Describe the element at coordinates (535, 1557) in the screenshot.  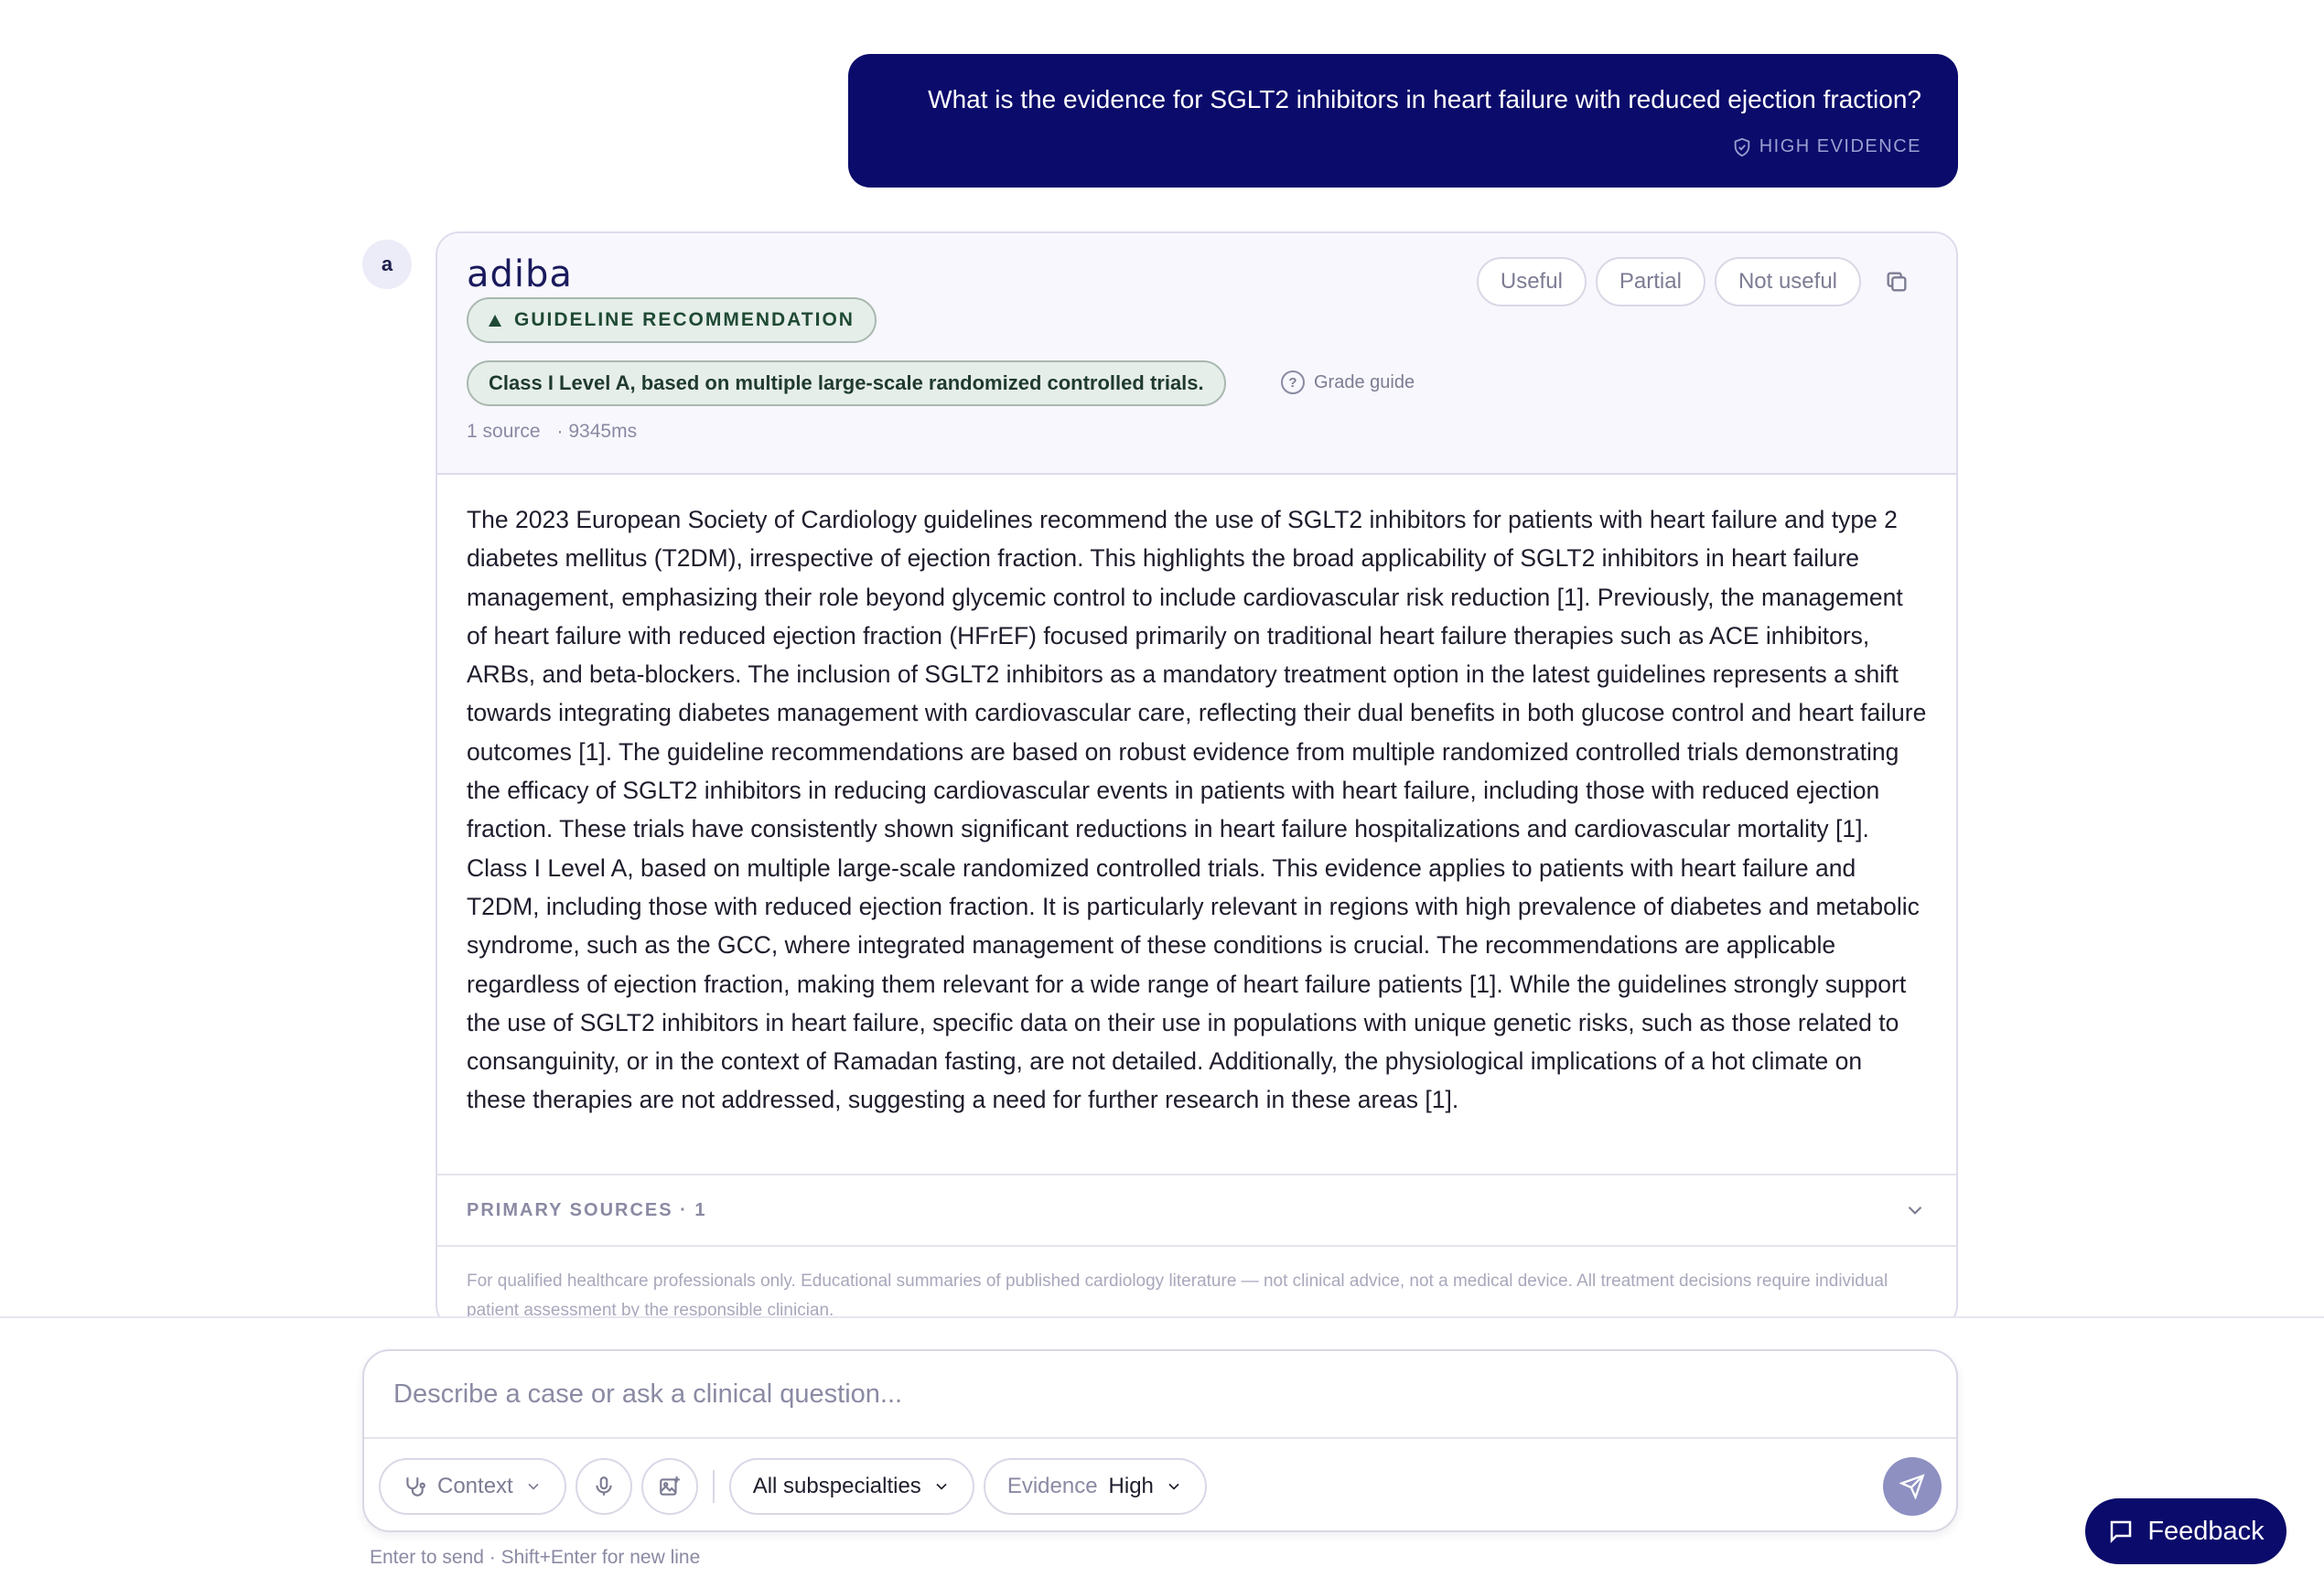
I see `keyboard-hint: Enter to send · Shift+Enter for new line` at that location.